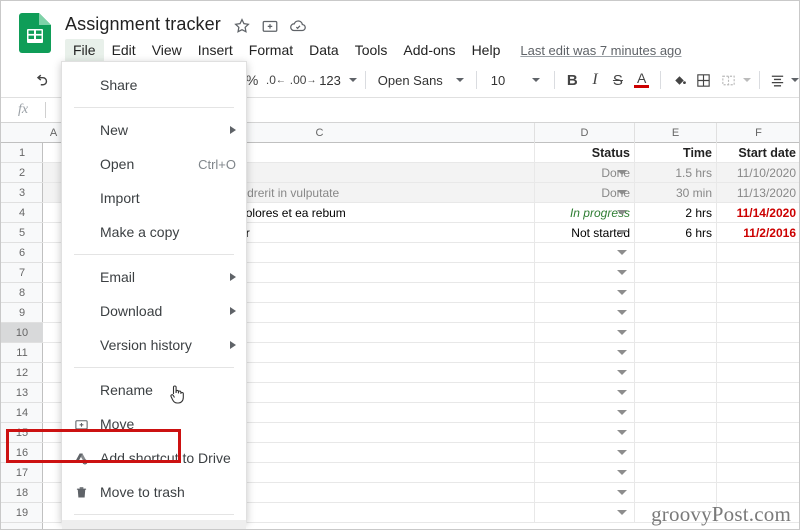 The image size is (800, 530). I want to click on file-menu-item-move-to-trash: Move to trash, so click(154, 492).